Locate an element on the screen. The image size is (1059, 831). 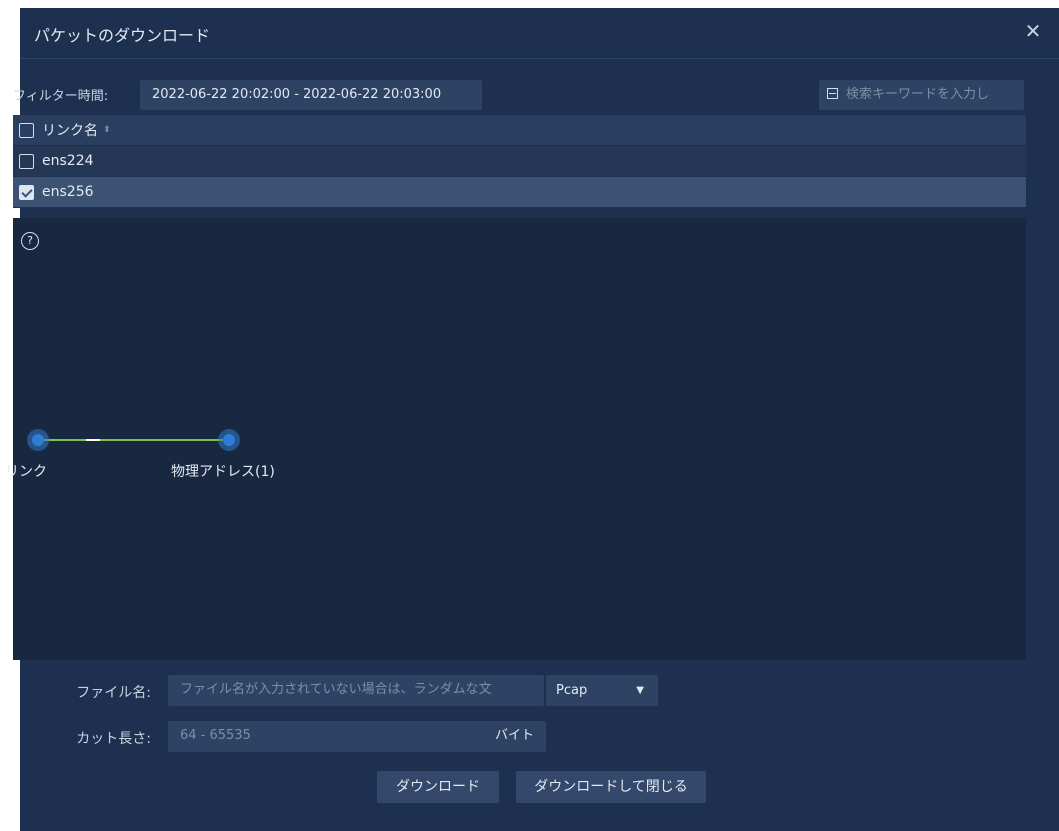
cut-length-unit: バイト is located at coordinates (514, 735).